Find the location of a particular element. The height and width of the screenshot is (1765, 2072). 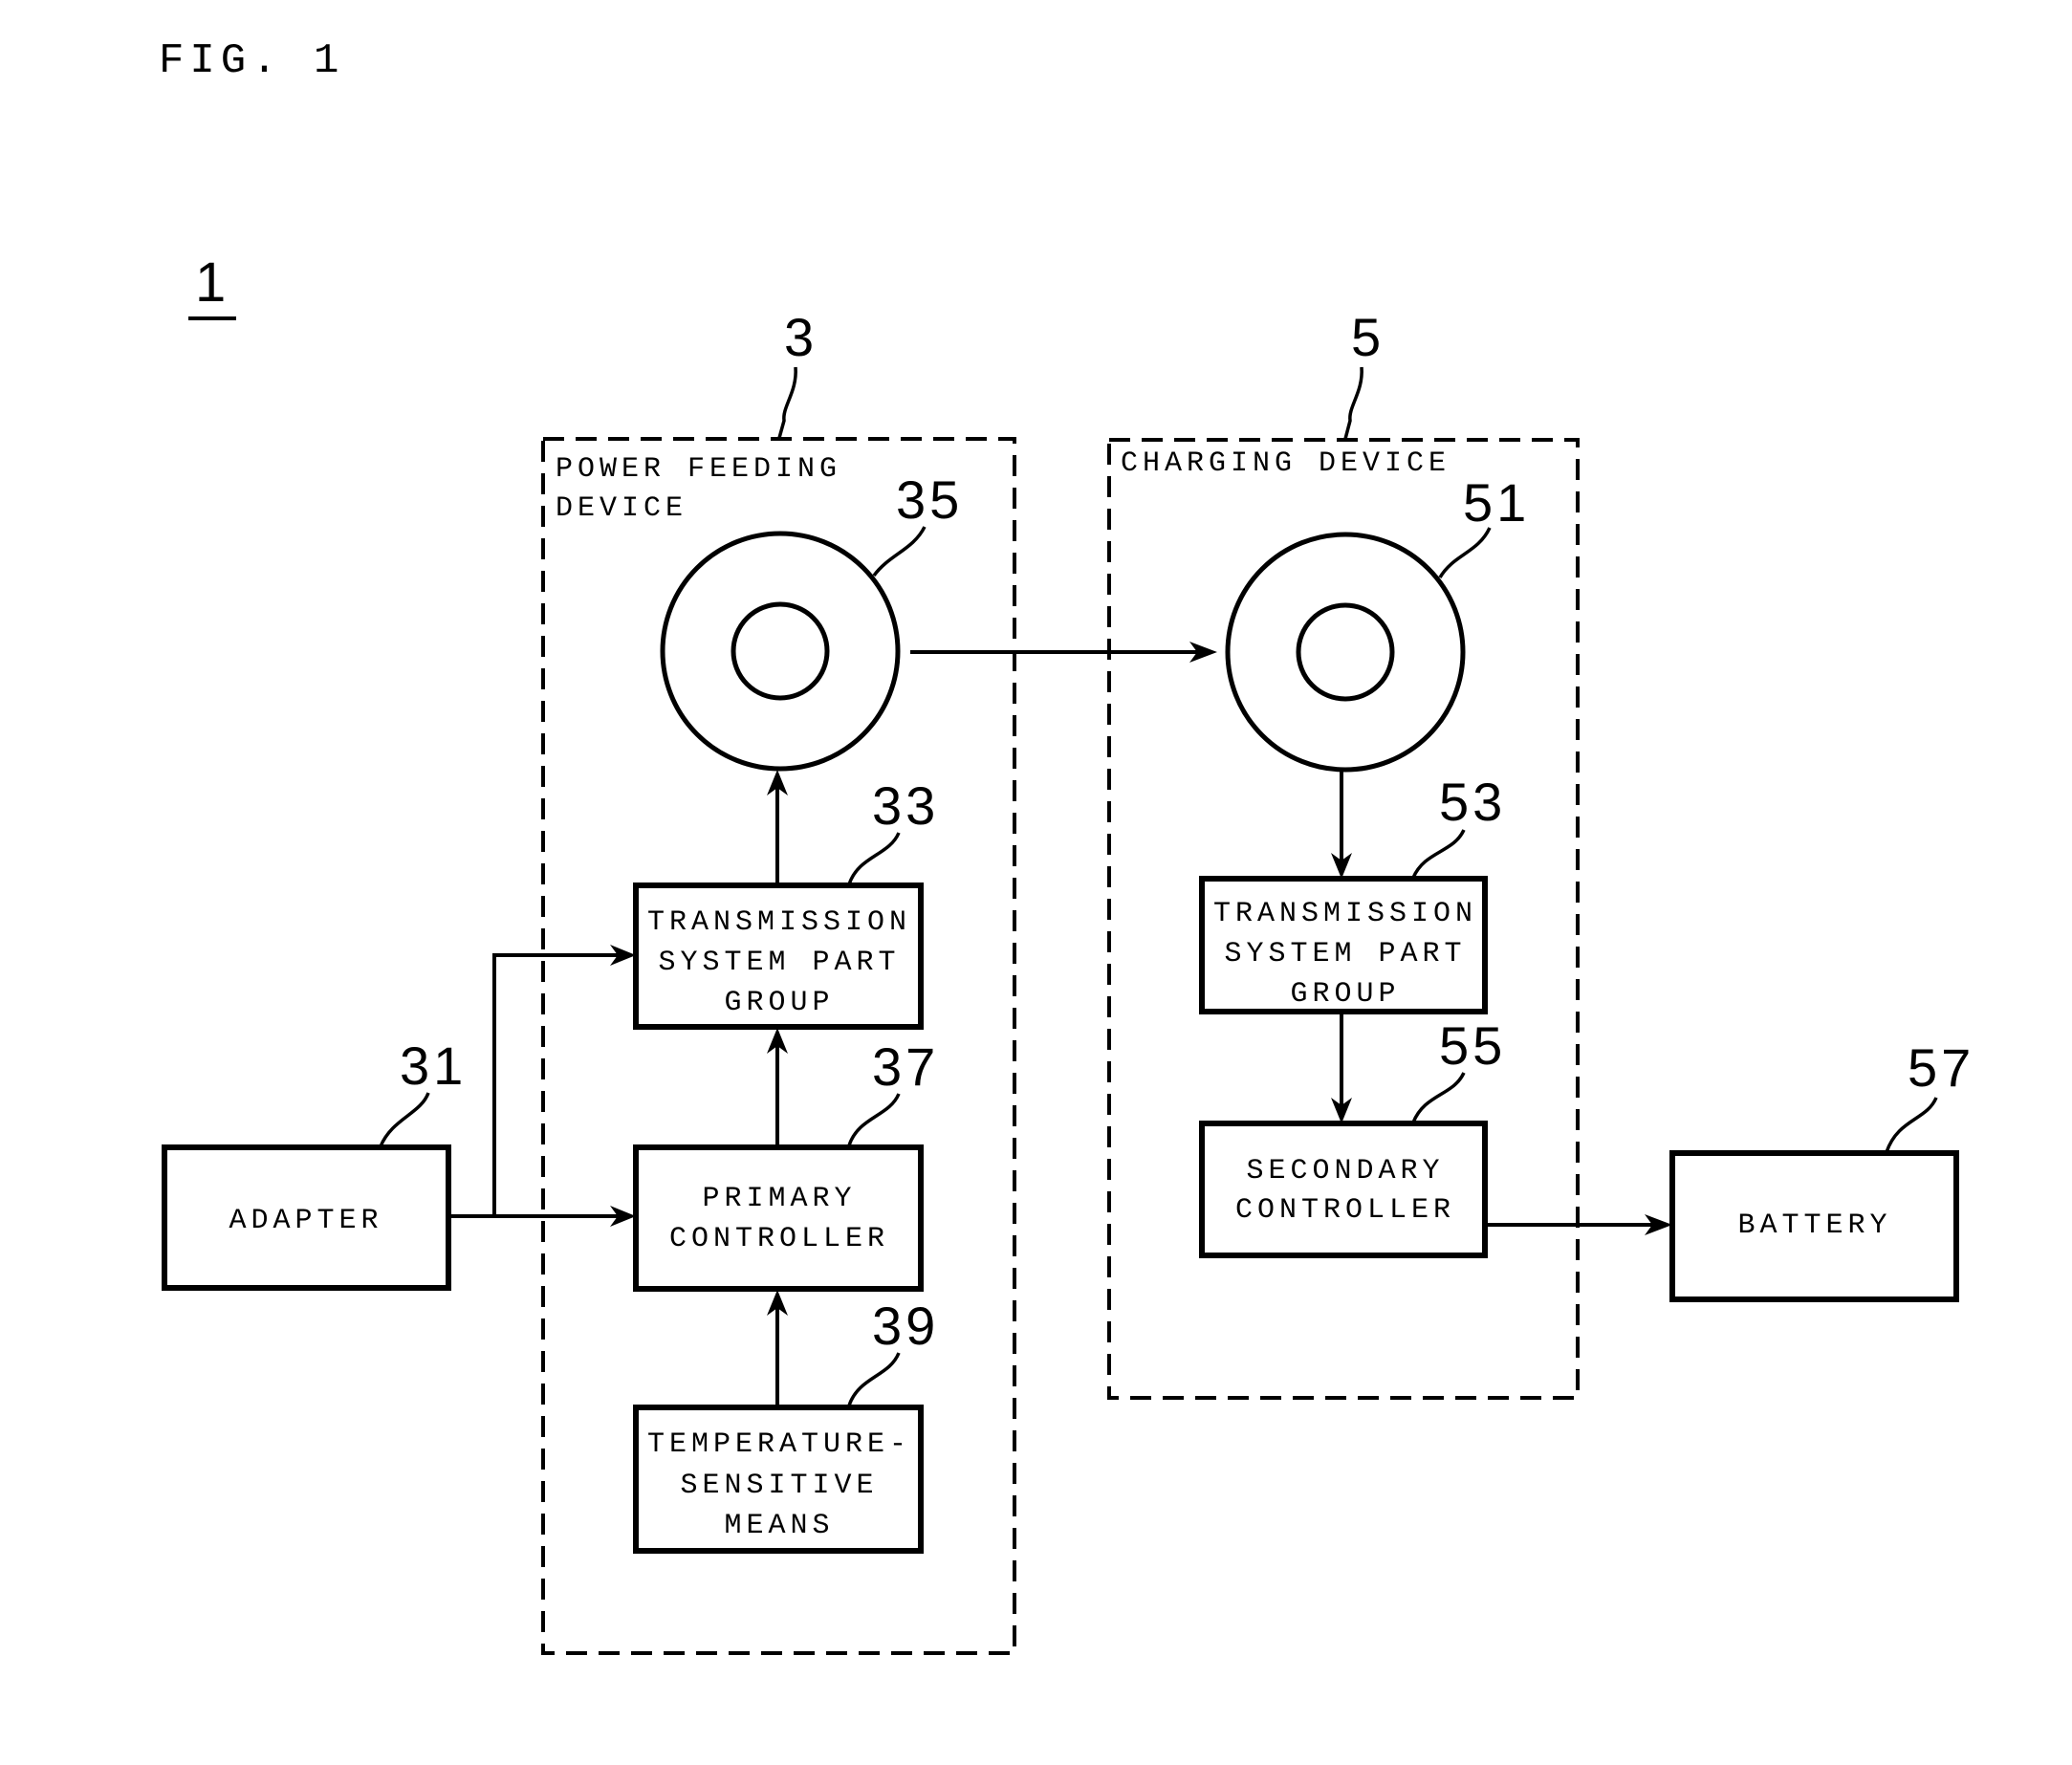

secondary-controller-line1: SECONDARY is located at coordinates (1345, 1171).